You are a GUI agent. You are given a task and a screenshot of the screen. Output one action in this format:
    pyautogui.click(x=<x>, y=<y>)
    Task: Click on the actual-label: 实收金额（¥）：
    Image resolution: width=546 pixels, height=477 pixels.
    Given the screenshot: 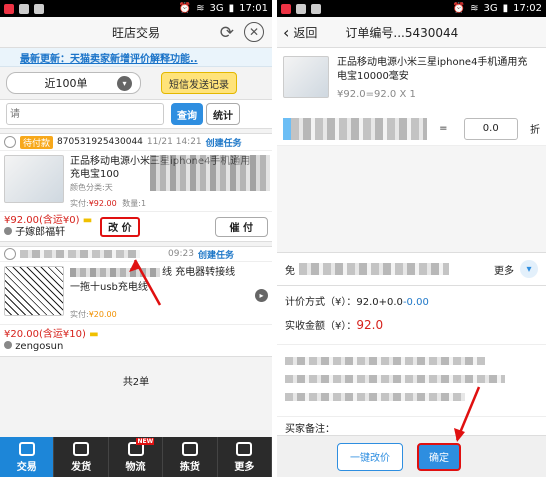 What is the action you would take?
    pyautogui.click(x=321, y=326)
    